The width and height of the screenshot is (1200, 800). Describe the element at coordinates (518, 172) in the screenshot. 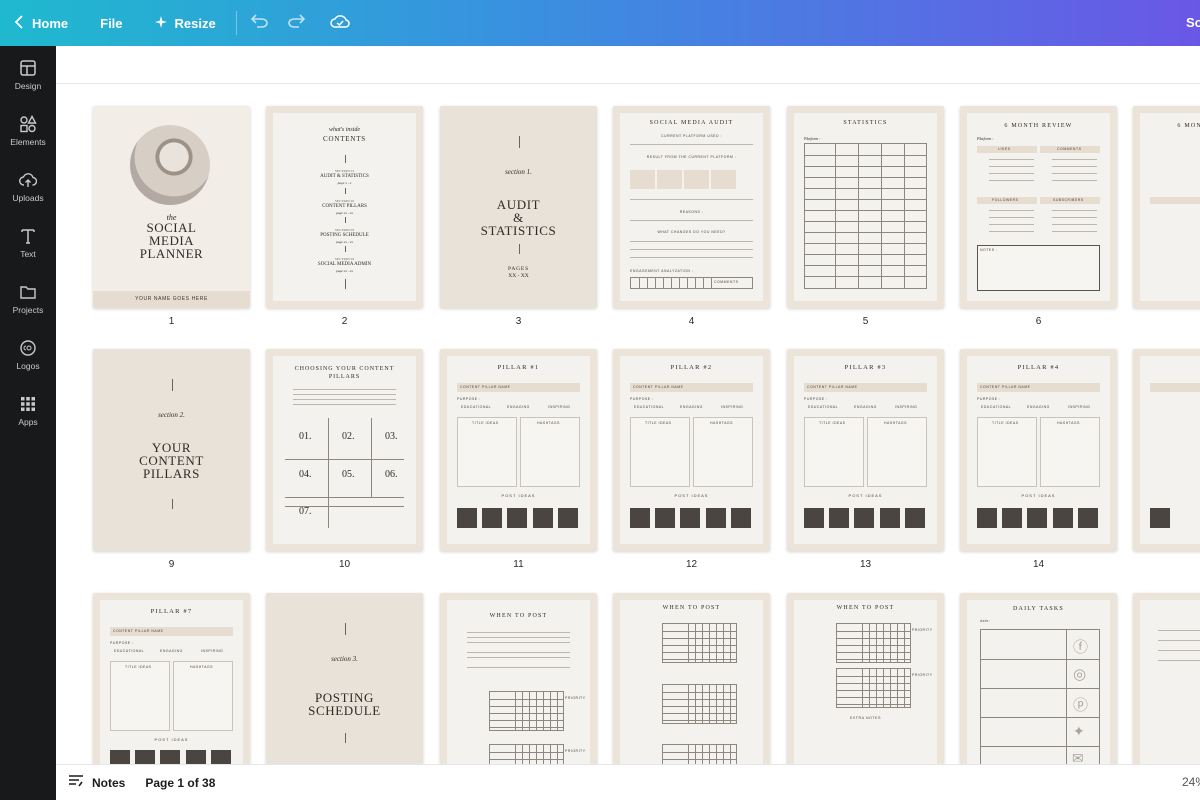

I see `page-text: section 1.` at that location.